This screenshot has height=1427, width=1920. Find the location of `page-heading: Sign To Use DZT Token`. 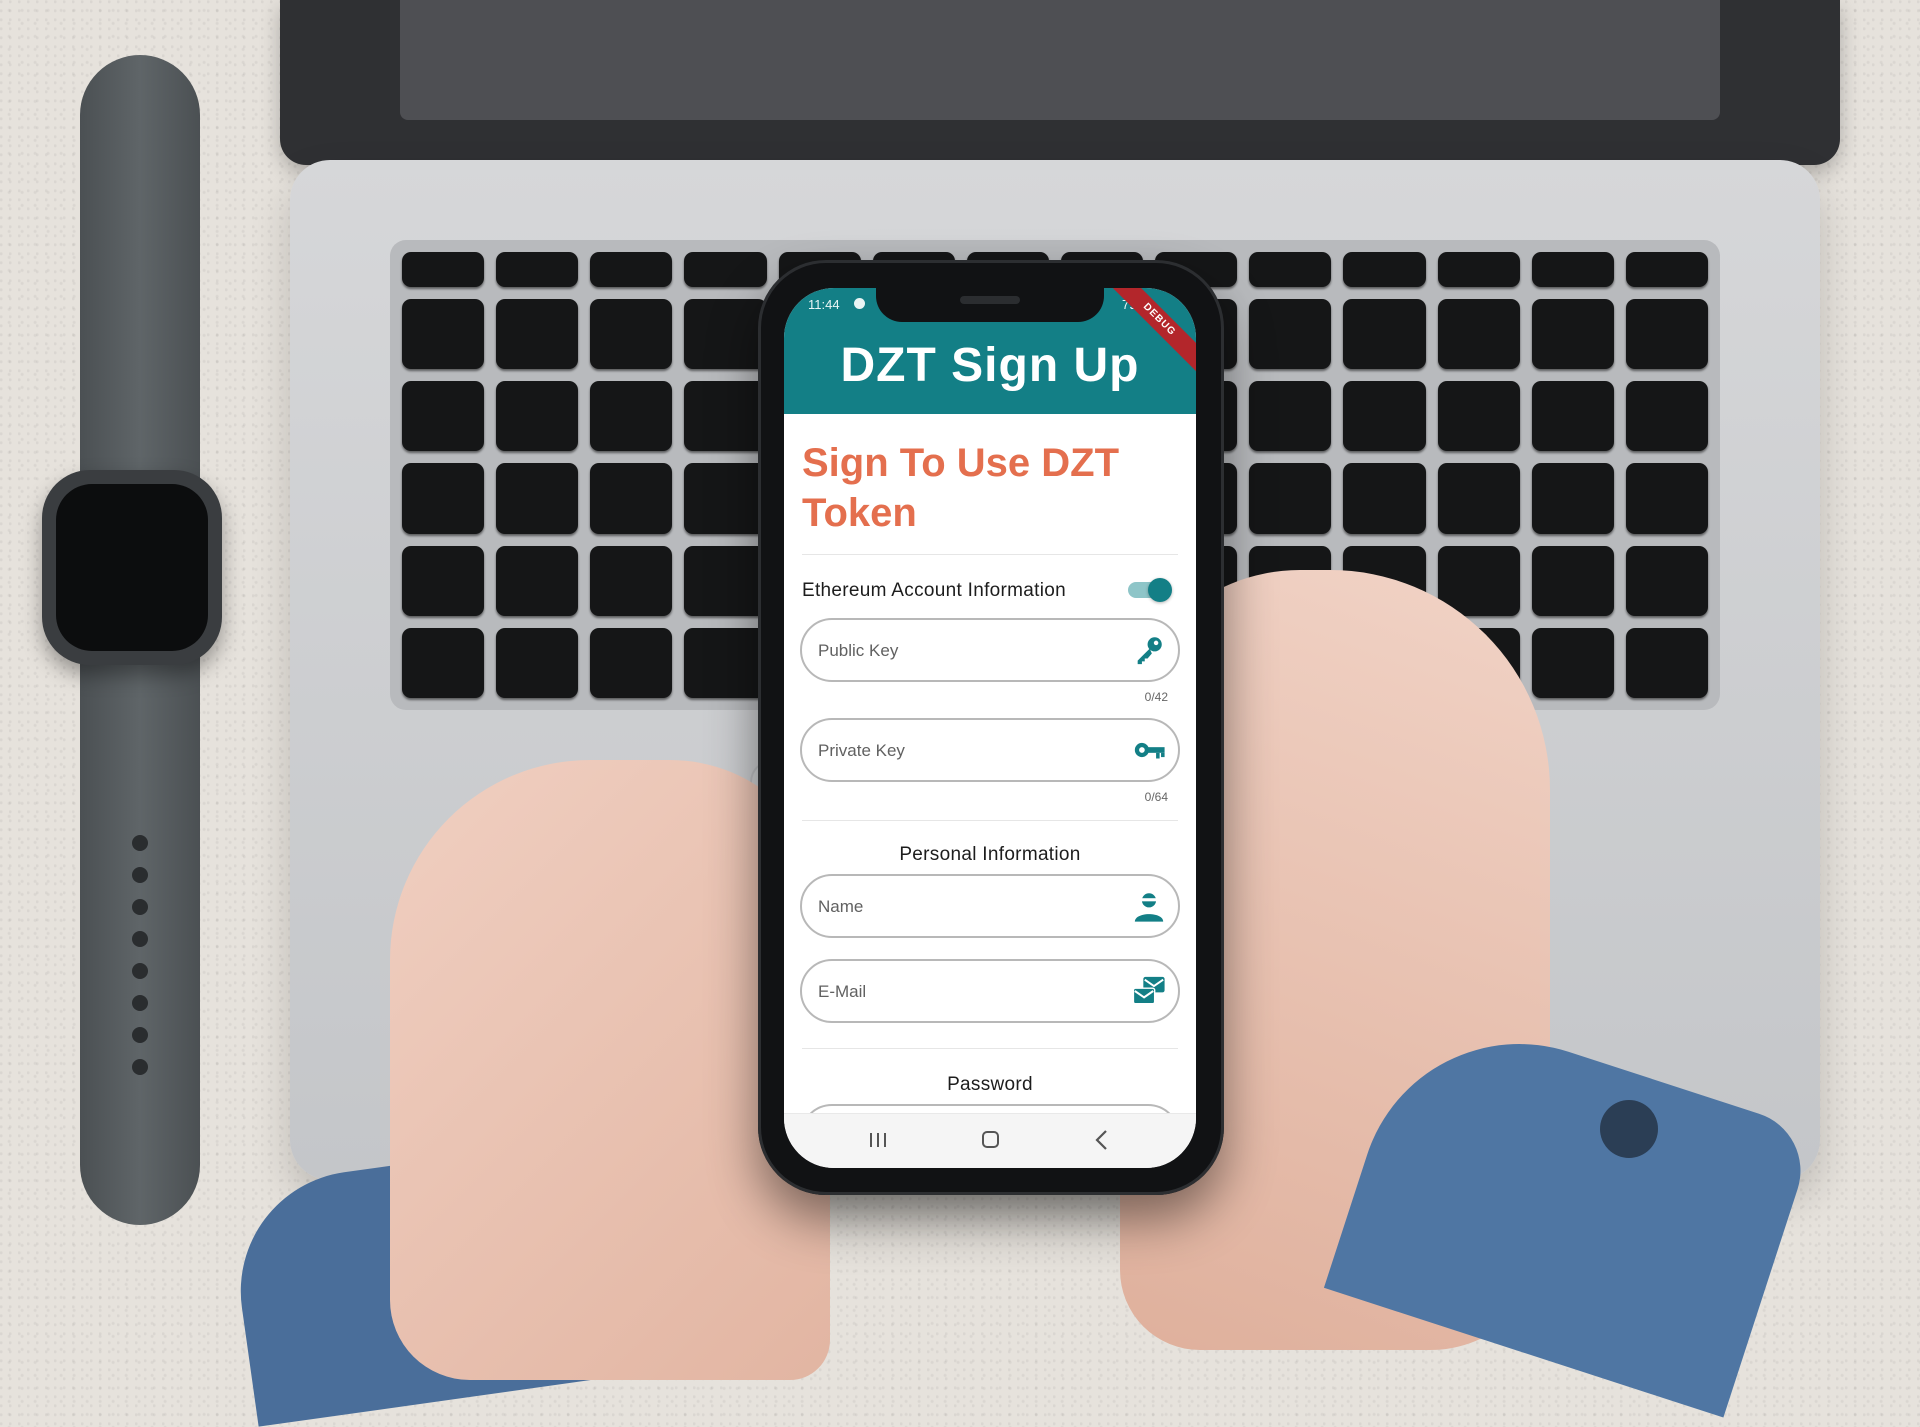

page-heading: Sign To Use DZT Token is located at coordinates (961, 488).